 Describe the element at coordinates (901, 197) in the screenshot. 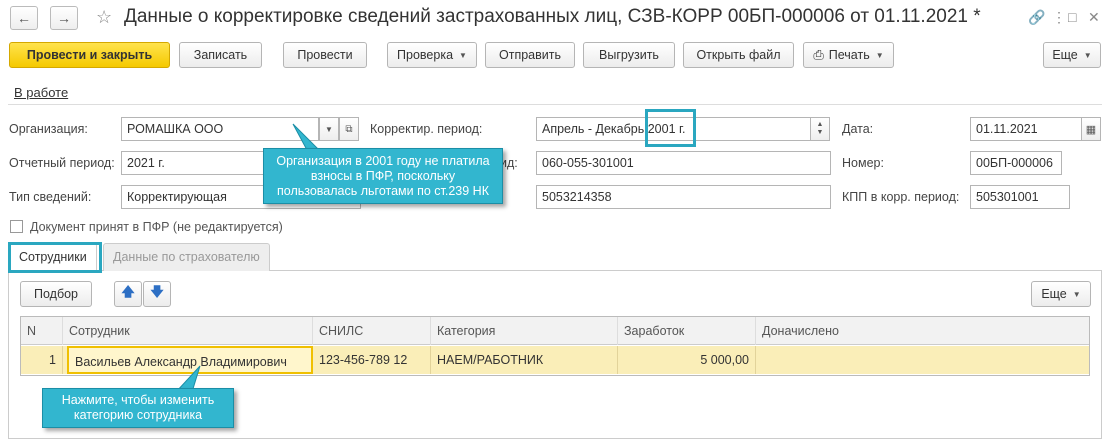

I see `kpp-label: КПП в корр. период:` at that location.